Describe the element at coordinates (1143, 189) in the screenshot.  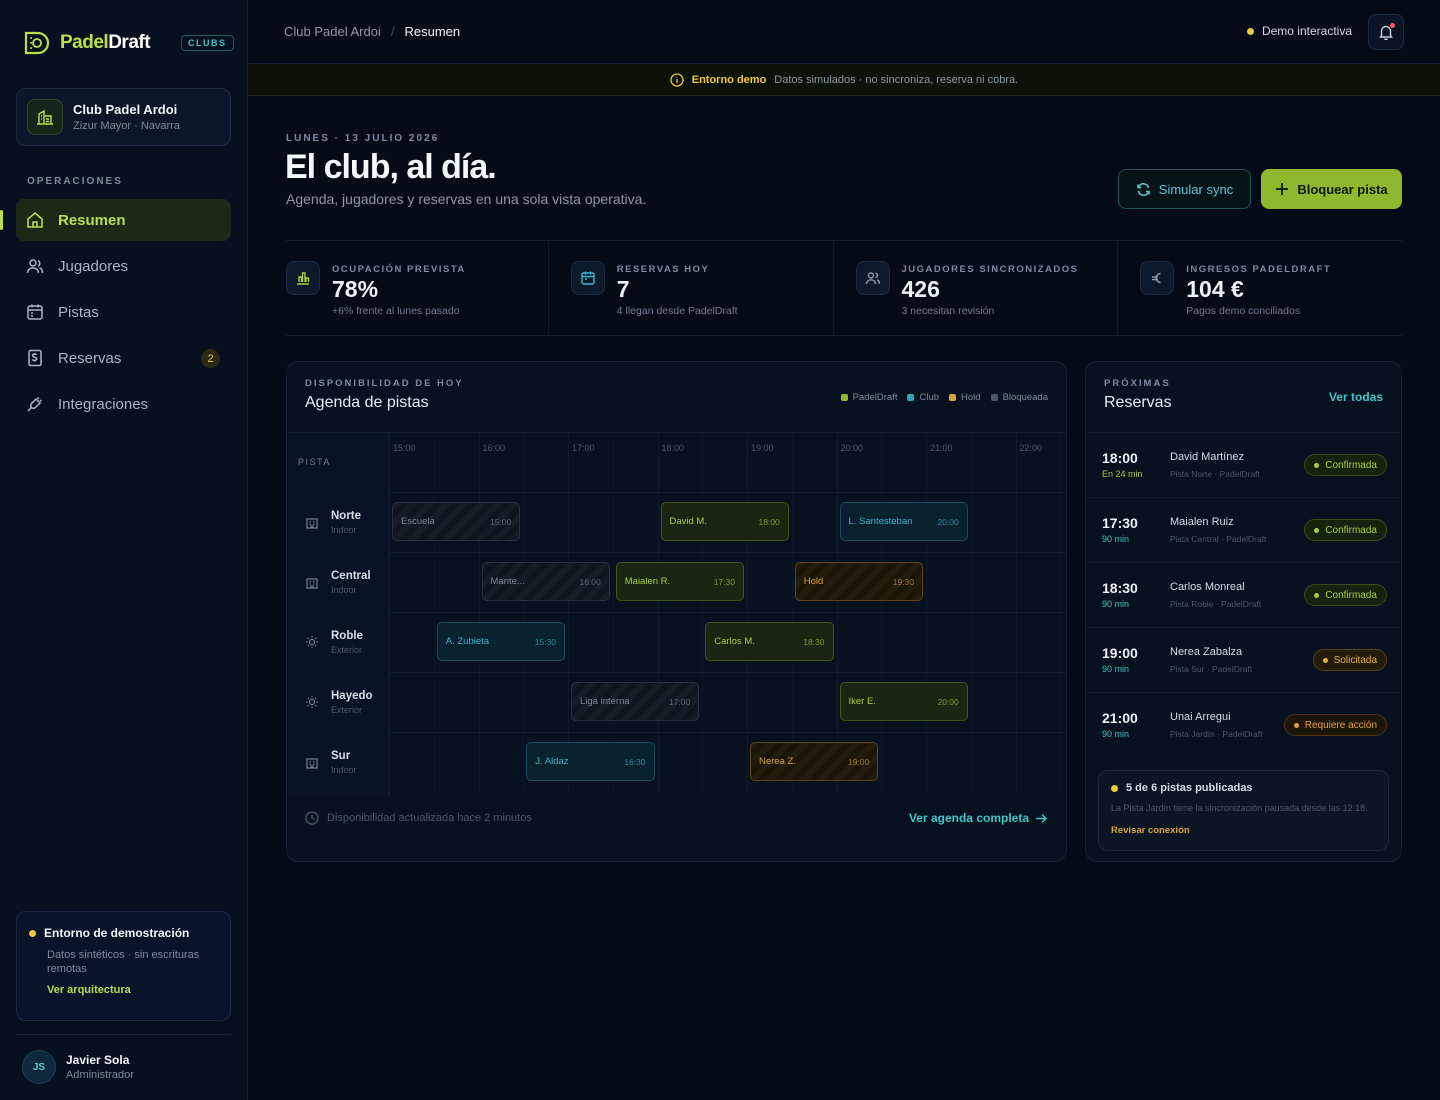
I see `refresh-icon` at that location.